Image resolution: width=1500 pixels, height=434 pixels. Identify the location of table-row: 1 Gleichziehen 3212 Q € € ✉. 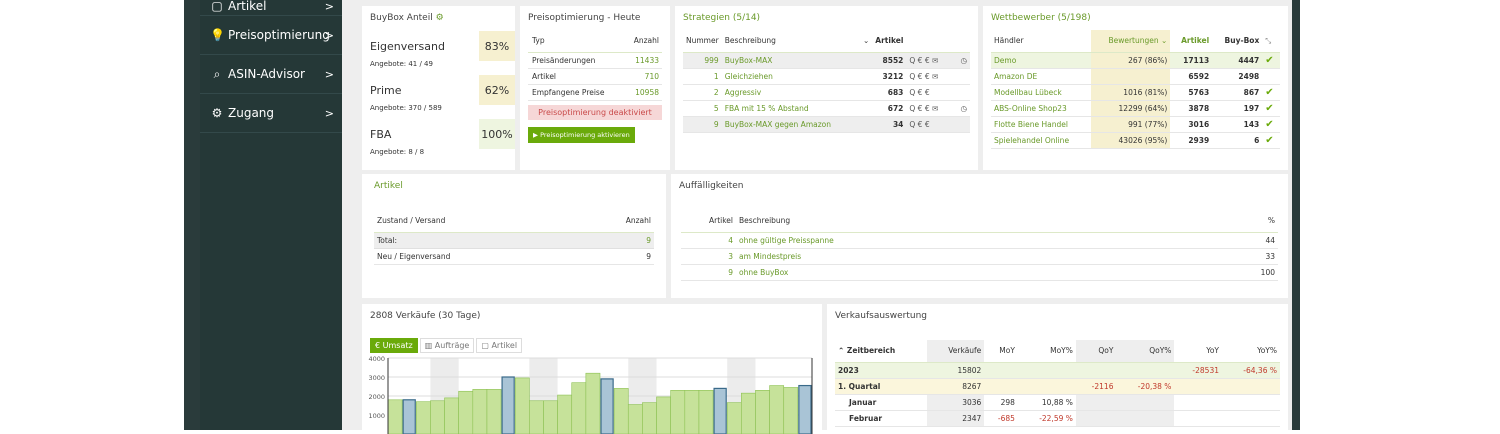
(826, 76).